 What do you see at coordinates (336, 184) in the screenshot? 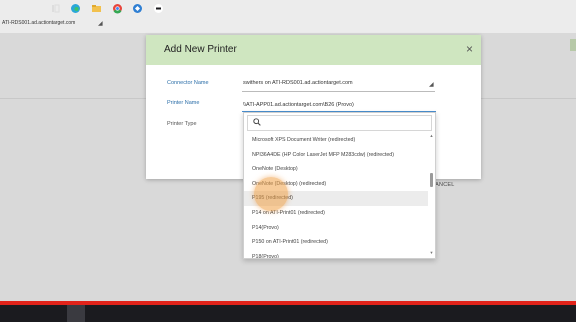
I see `list-item: OneNote (Desktop) (redirected)` at bounding box center [336, 184].